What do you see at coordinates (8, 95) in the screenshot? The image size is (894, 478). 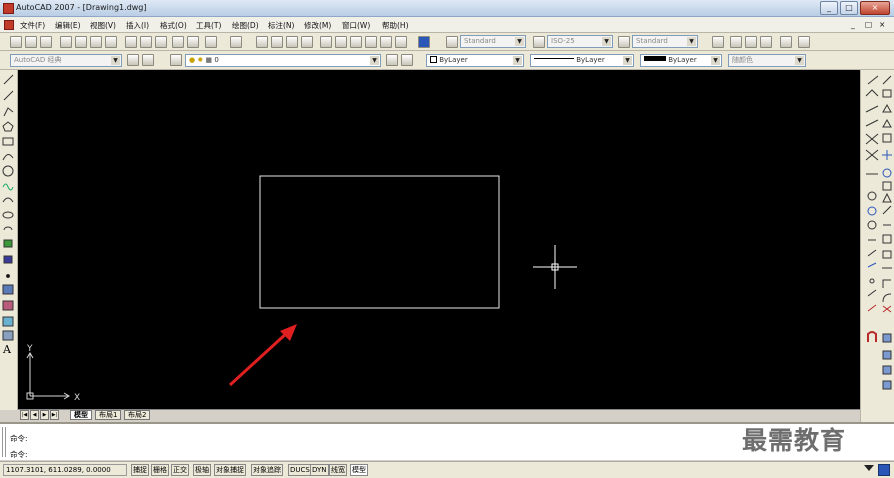 I see `construction-line-icon` at bounding box center [8, 95].